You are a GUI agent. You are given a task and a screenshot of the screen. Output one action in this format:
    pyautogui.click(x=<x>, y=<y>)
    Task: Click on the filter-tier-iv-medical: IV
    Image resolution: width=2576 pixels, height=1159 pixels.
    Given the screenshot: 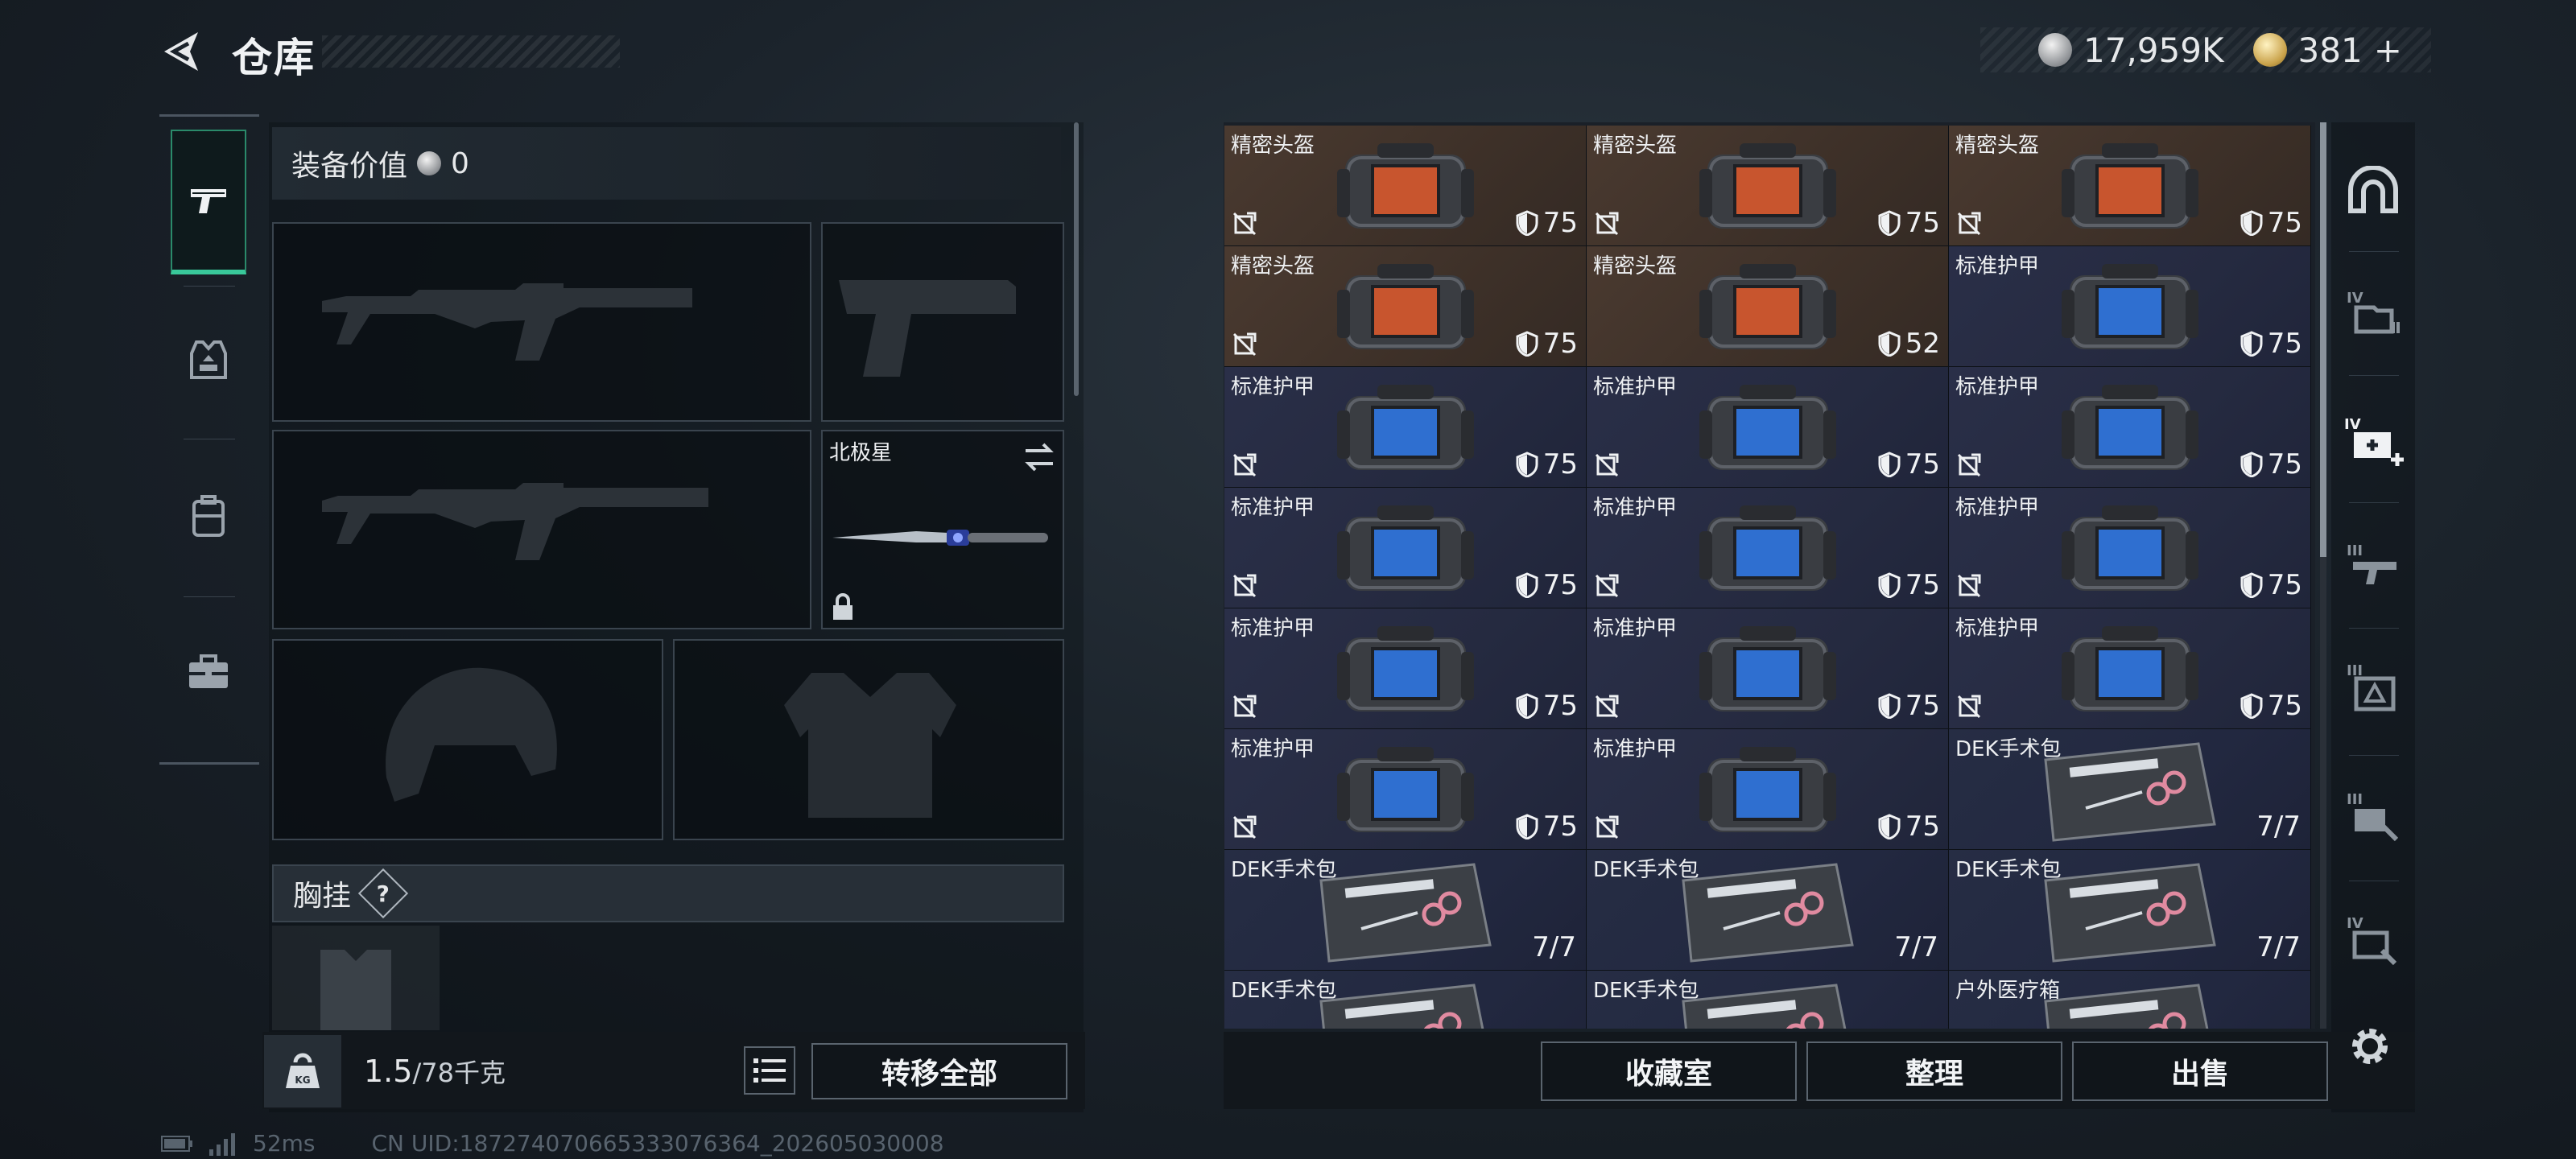 What is the action you would take?
    pyautogui.click(x=2373, y=441)
    